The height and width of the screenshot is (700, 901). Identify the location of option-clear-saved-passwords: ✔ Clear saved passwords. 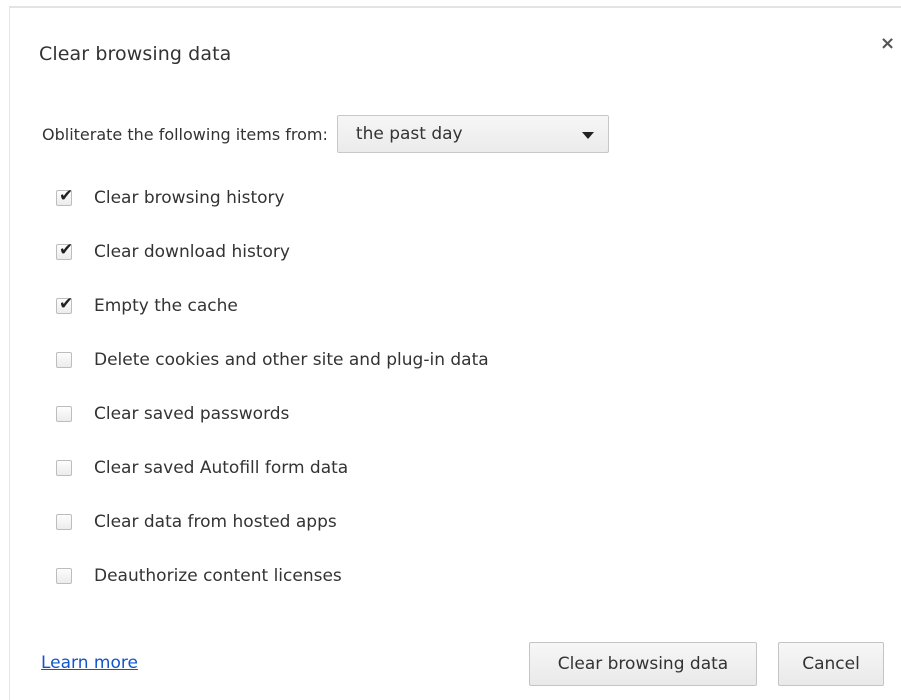
(272, 414).